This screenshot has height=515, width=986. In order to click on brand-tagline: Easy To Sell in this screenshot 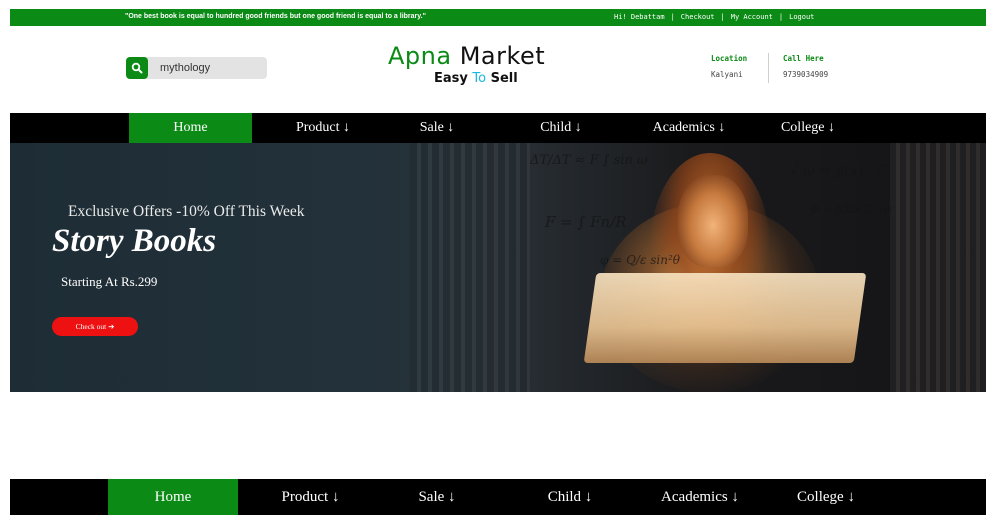, I will do `click(476, 78)`.